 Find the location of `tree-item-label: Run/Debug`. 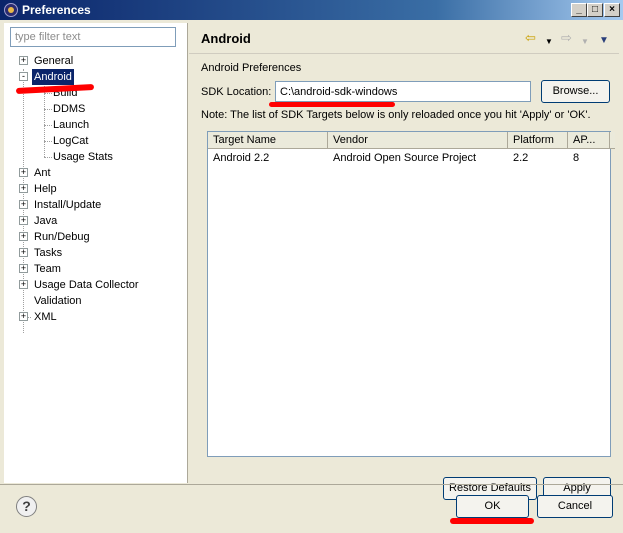

tree-item-label: Run/Debug is located at coordinates (62, 237).